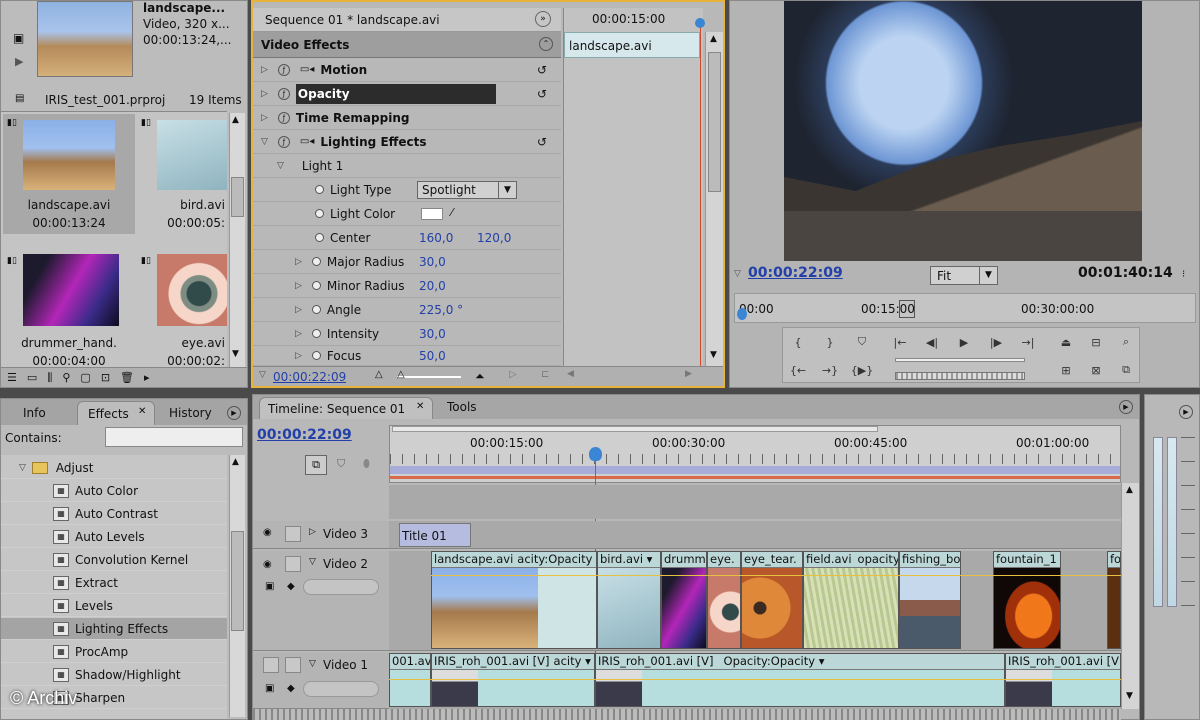 Image resolution: width=1200 pixels, height=720 pixels. What do you see at coordinates (700, 23) in the screenshot?
I see `ec-playhead-marker-icon` at bounding box center [700, 23].